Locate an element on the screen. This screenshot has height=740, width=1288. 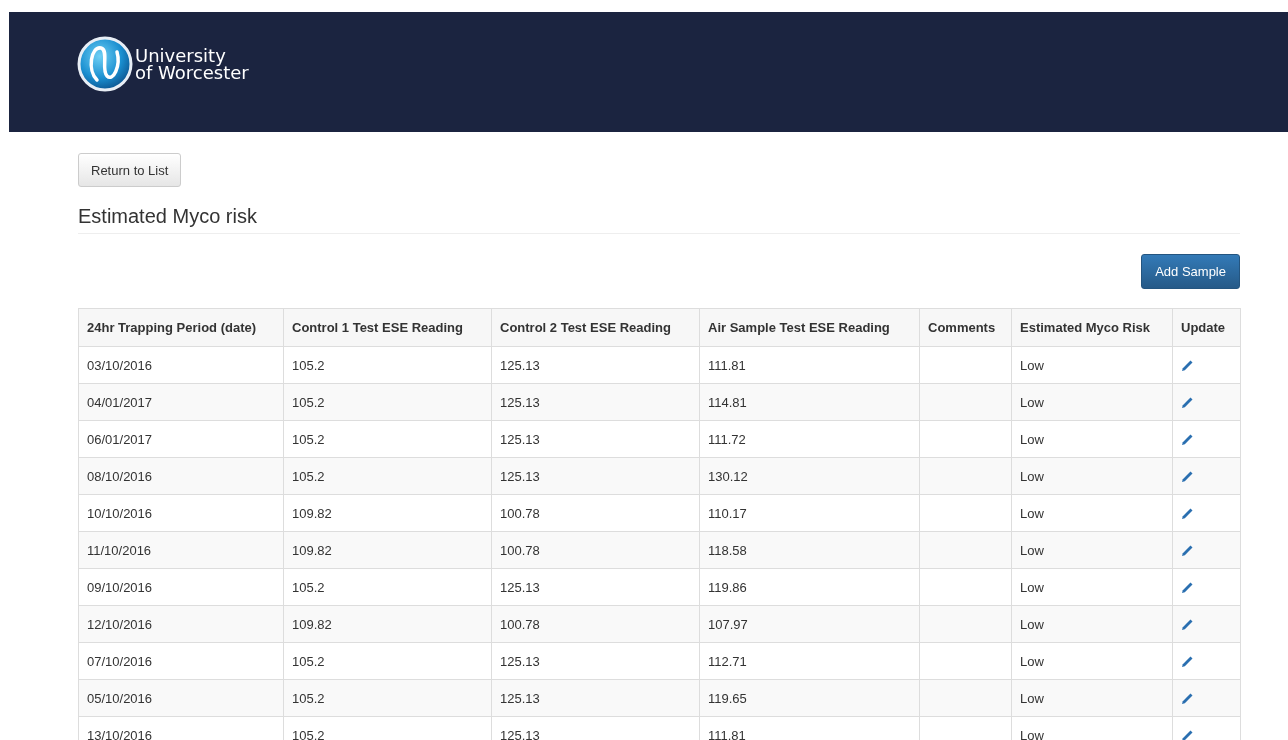
table-cell: 118.58 is located at coordinates (809, 550).